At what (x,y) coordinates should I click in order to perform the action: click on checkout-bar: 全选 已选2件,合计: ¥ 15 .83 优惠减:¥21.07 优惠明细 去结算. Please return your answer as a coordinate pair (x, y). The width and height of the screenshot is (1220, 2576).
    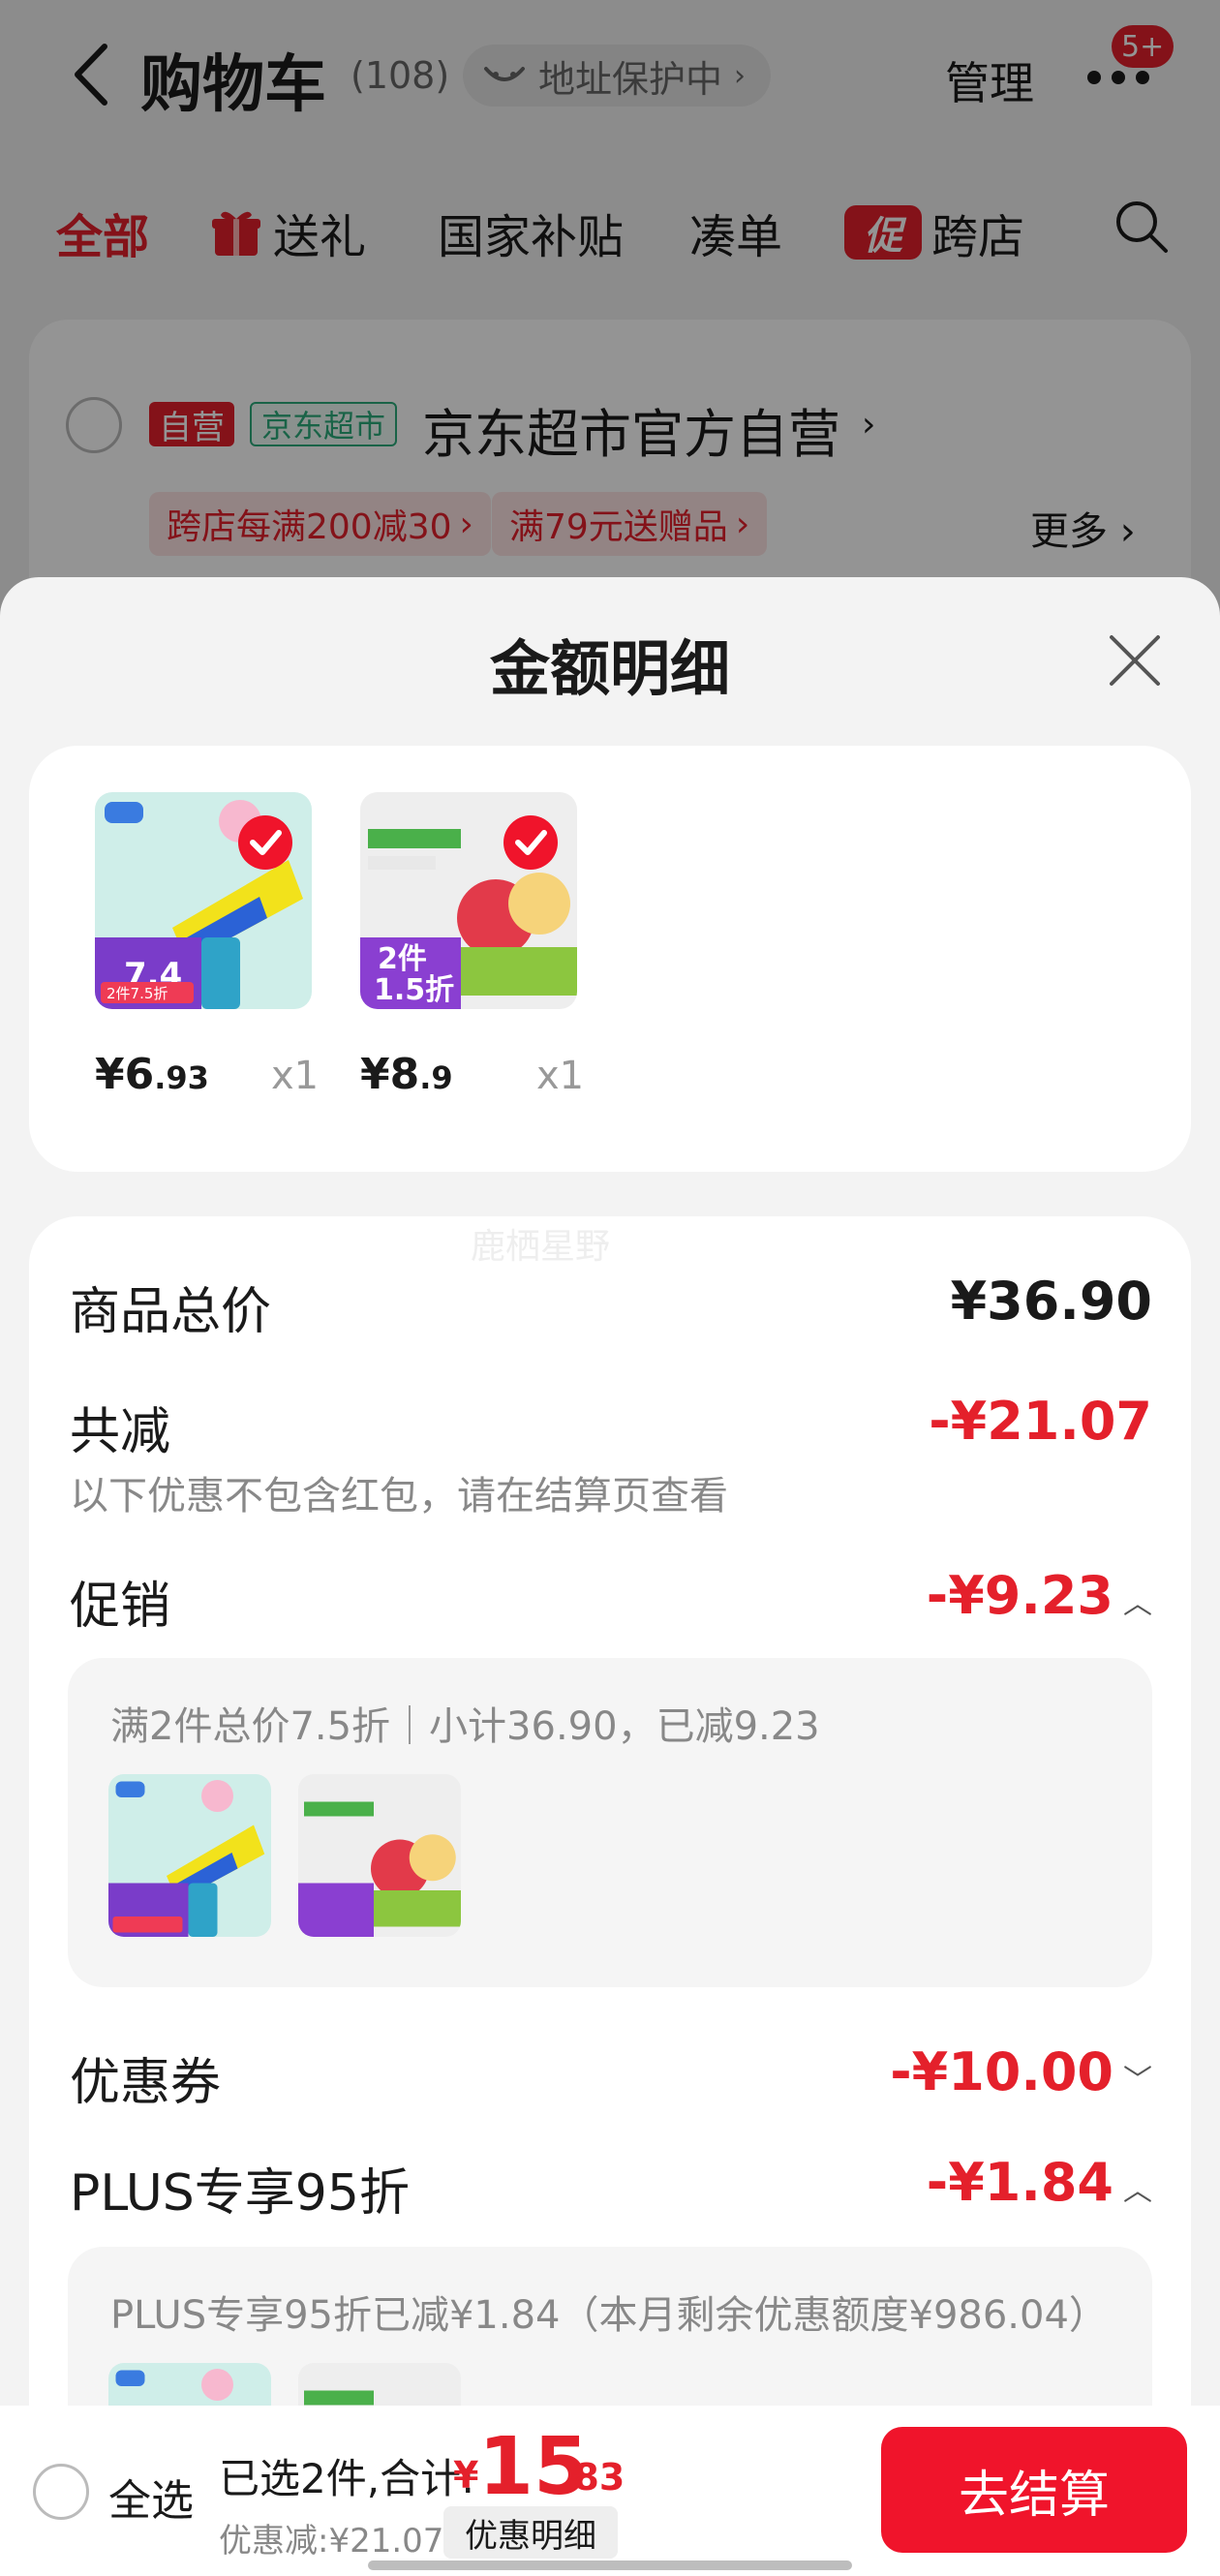
    Looking at the image, I should click on (610, 2491).